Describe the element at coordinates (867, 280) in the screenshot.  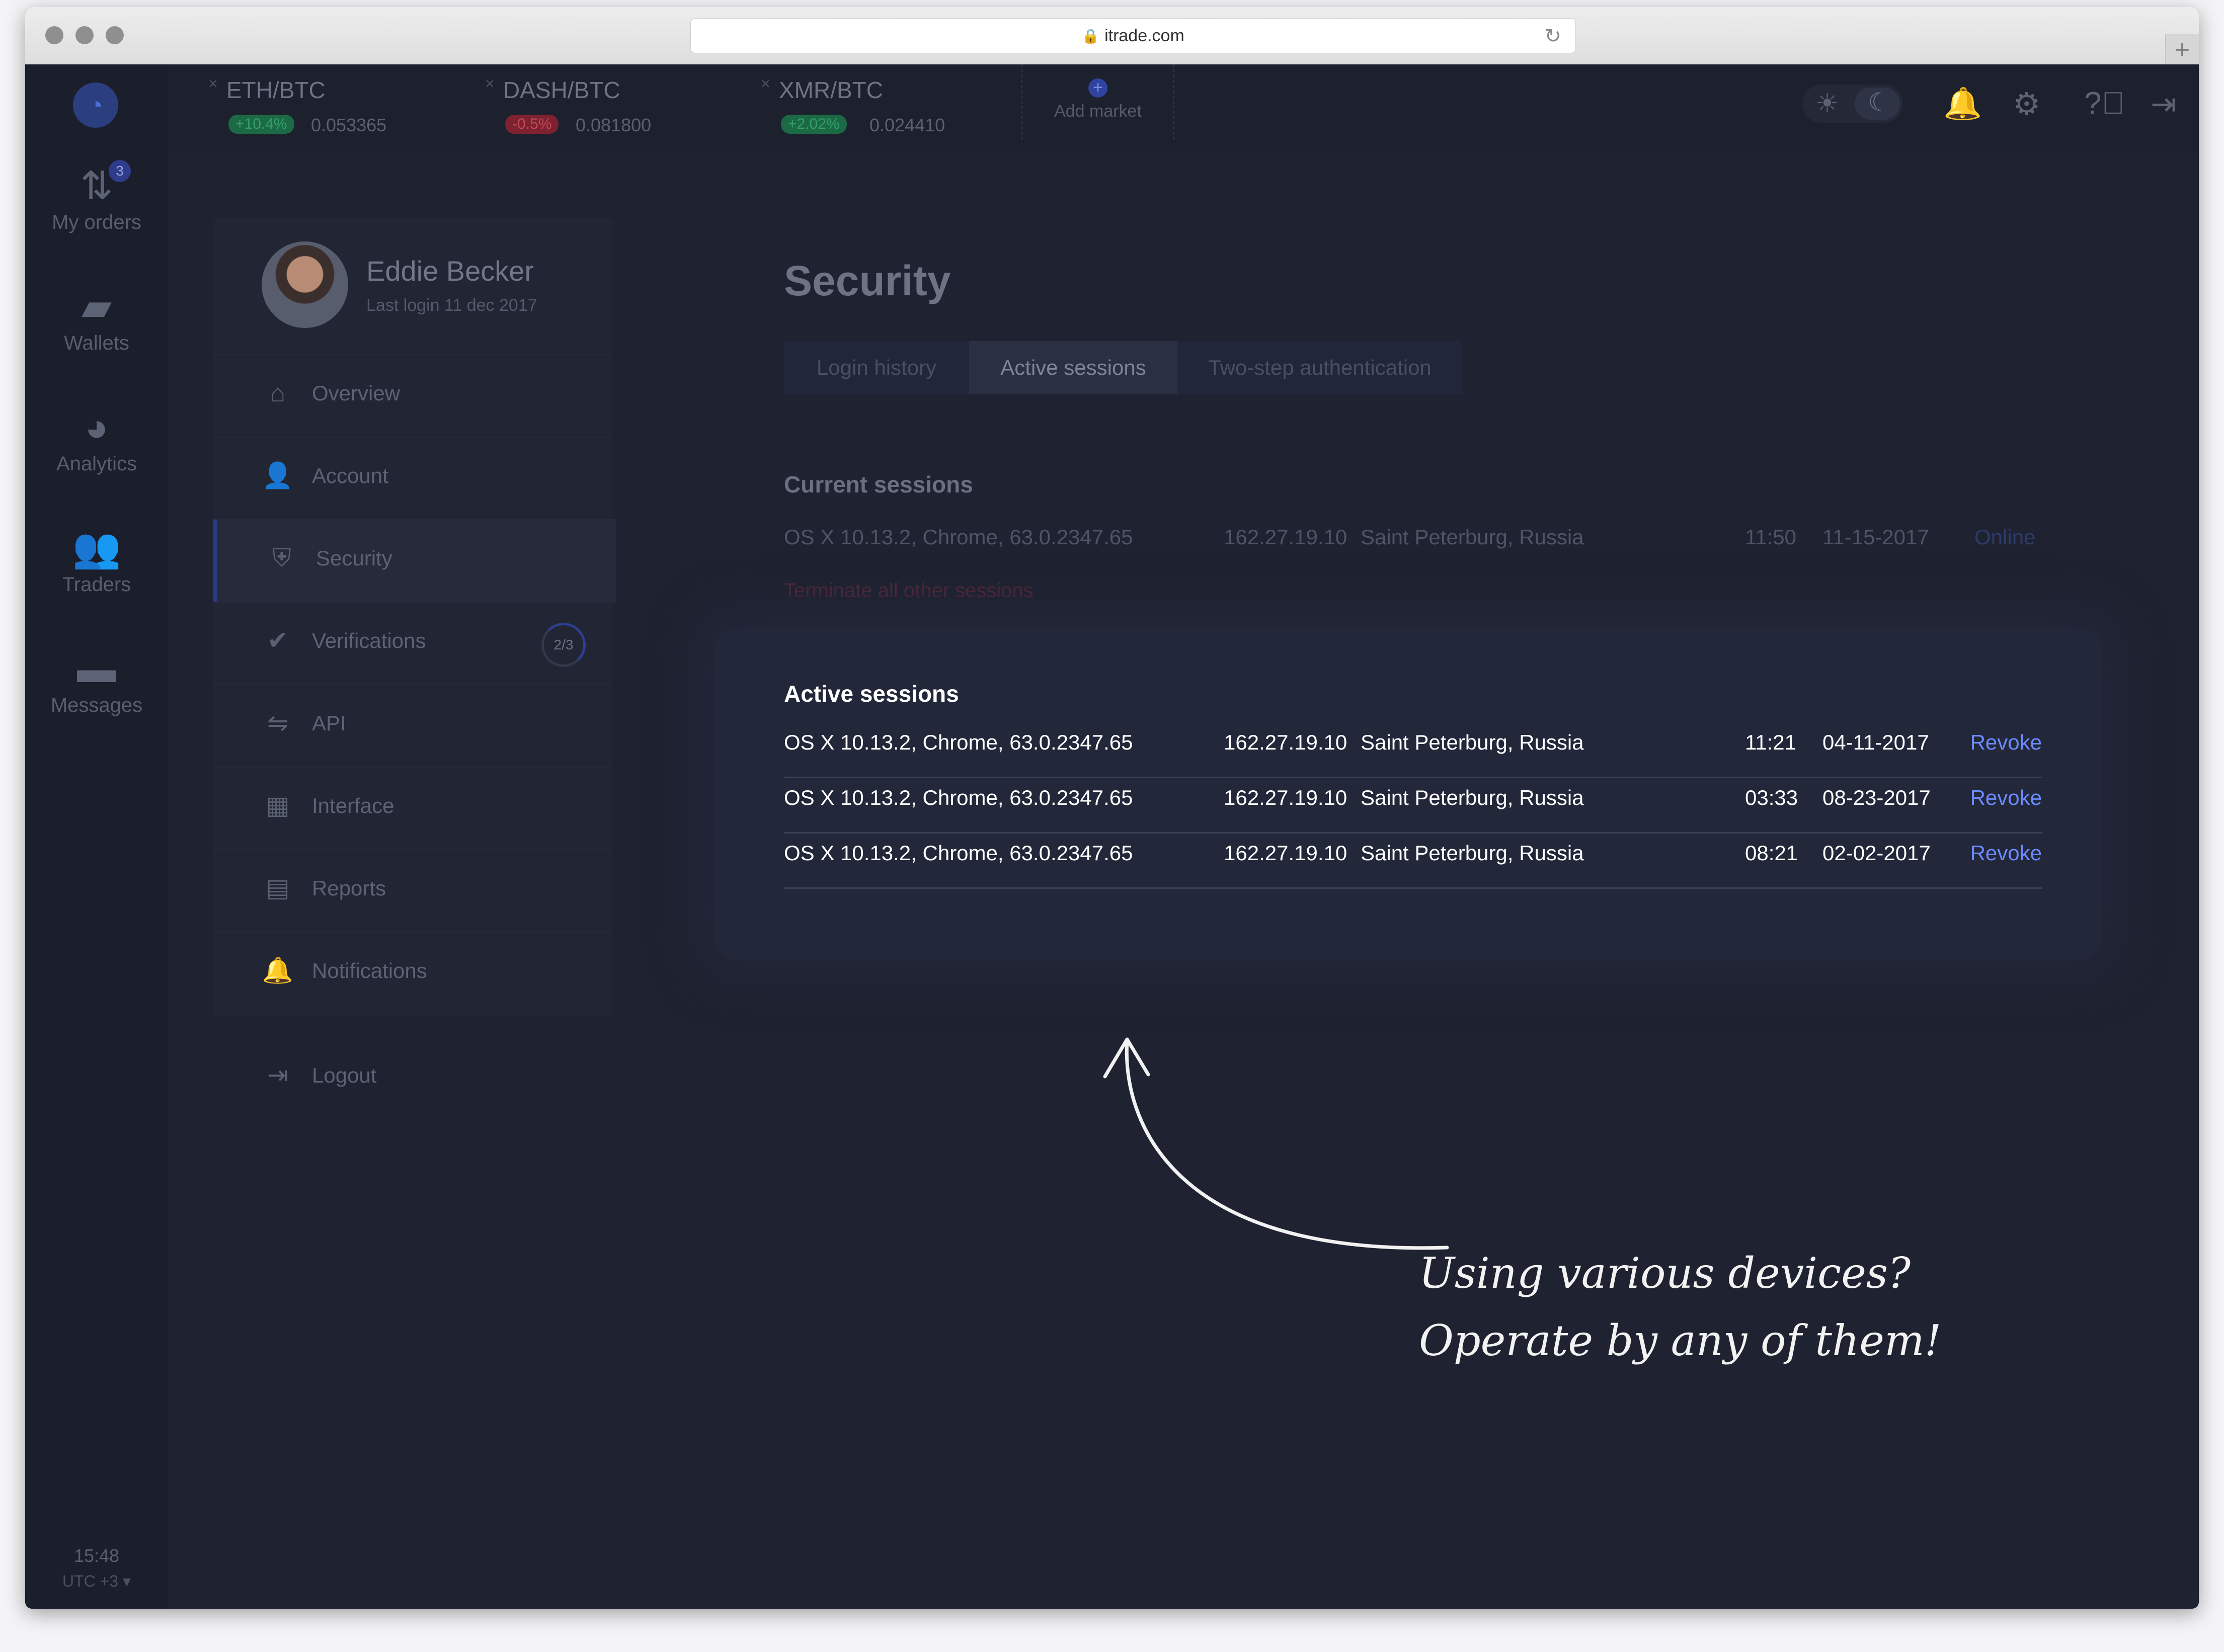
I see `page-title: Security` at that location.